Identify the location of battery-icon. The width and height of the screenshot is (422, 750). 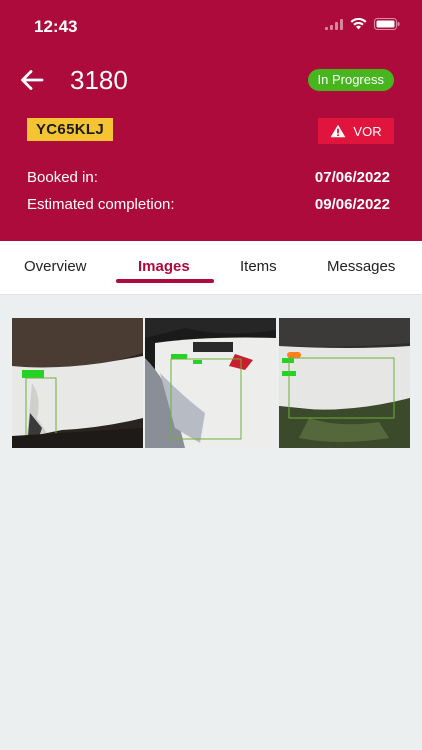
(387, 24).